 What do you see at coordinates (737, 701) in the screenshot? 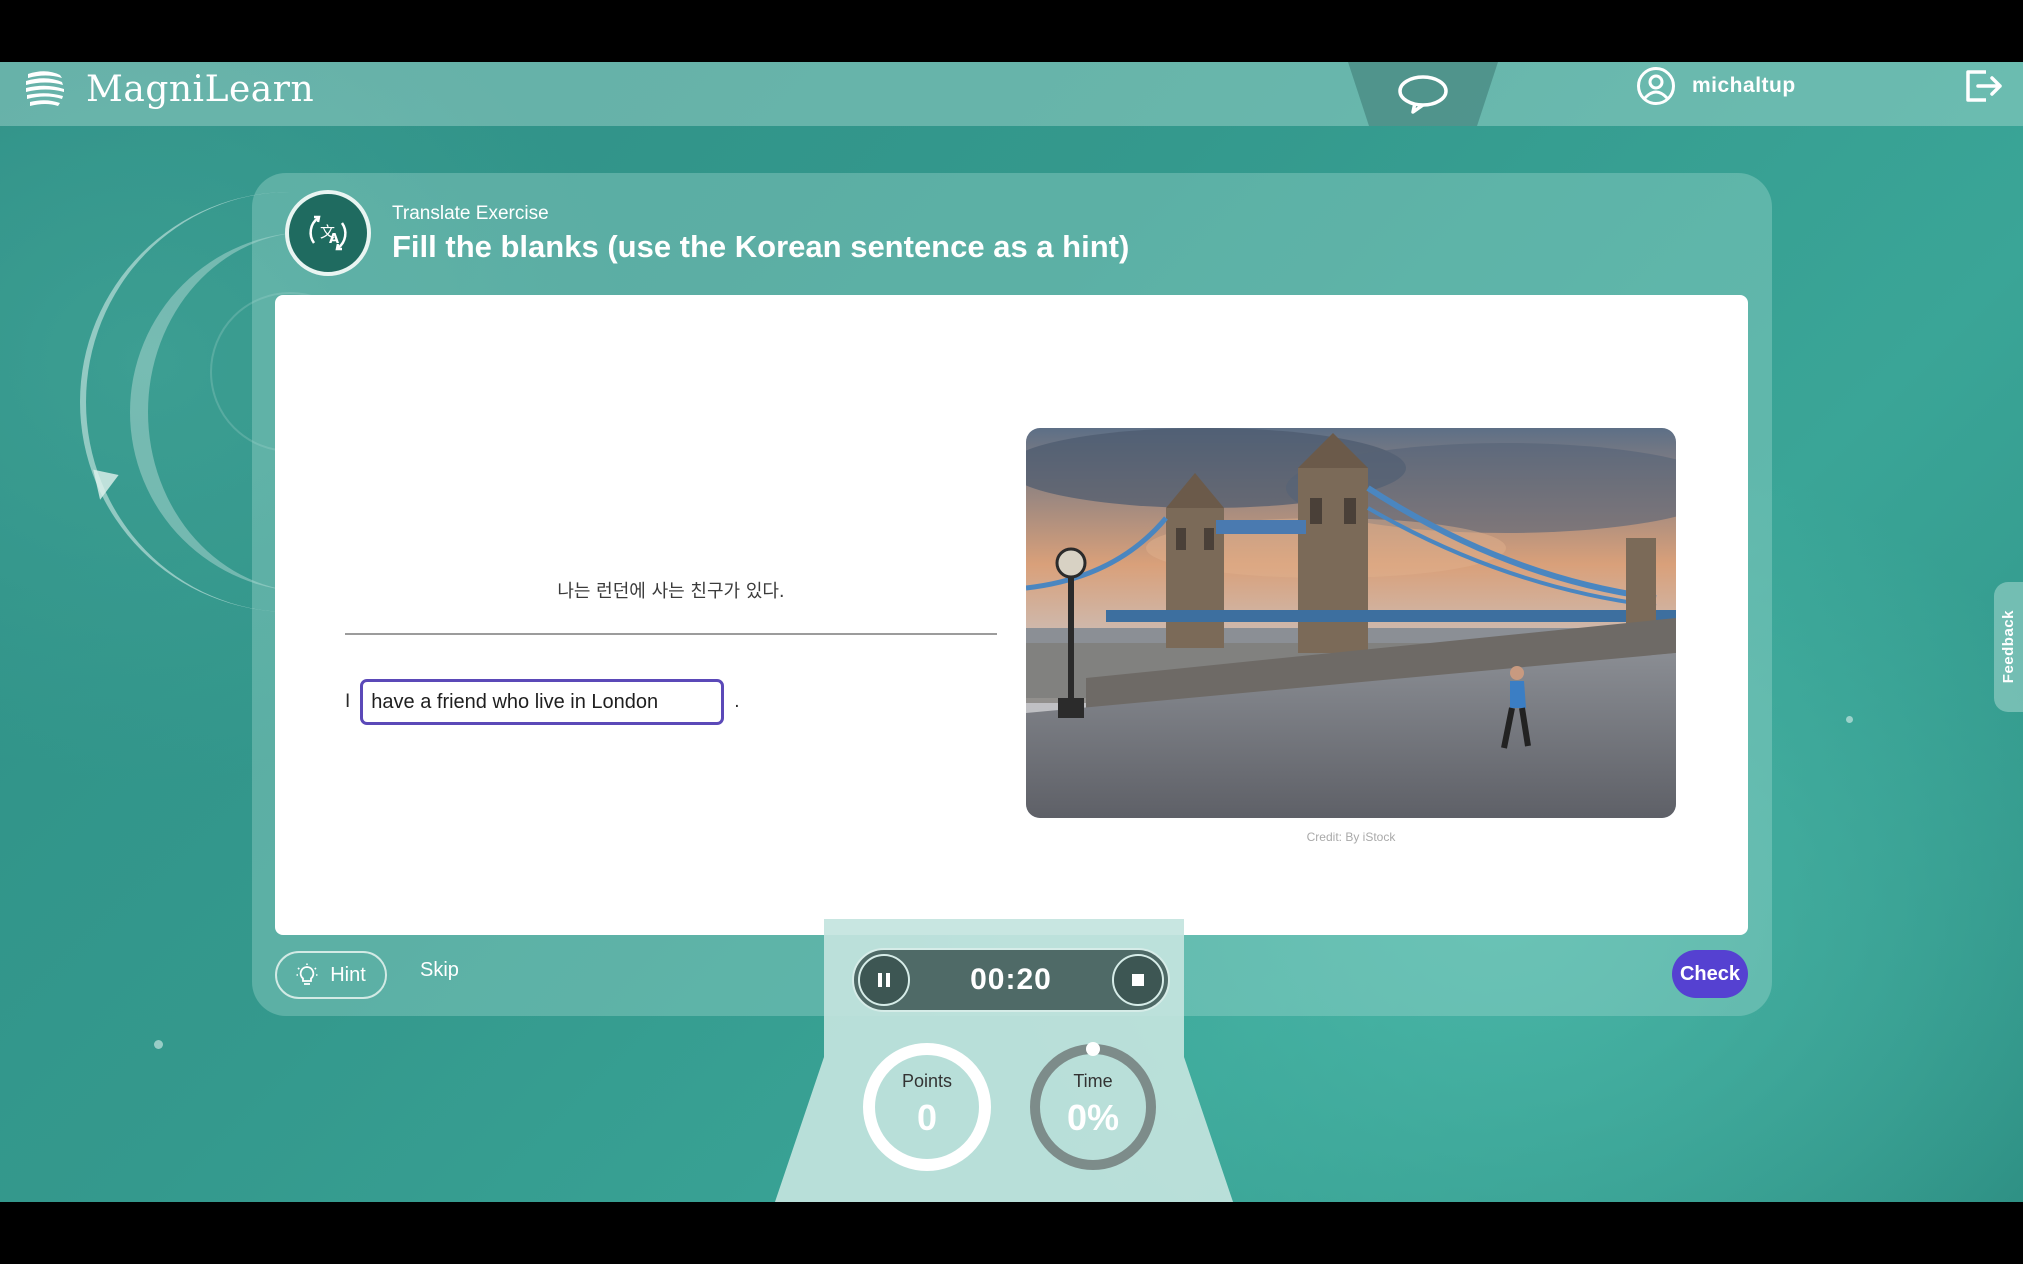
I see `sentence-suffix: .` at bounding box center [737, 701].